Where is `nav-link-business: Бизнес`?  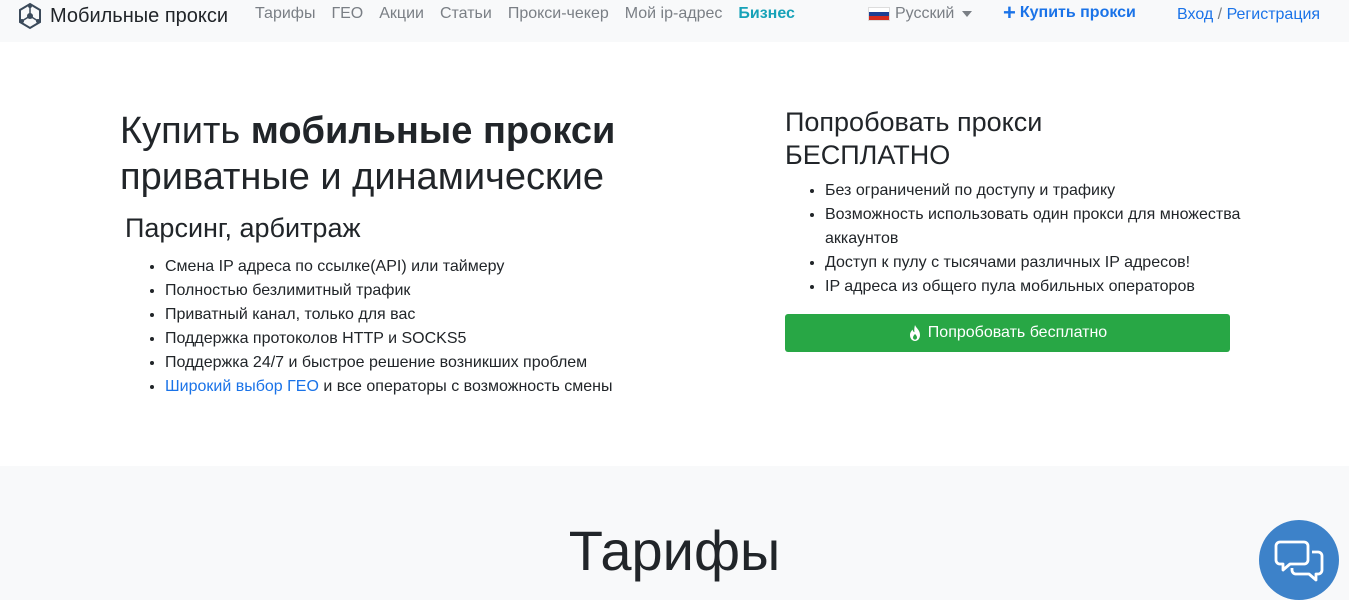 nav-link-business: Бизнес is located at coordinates (766, 15).